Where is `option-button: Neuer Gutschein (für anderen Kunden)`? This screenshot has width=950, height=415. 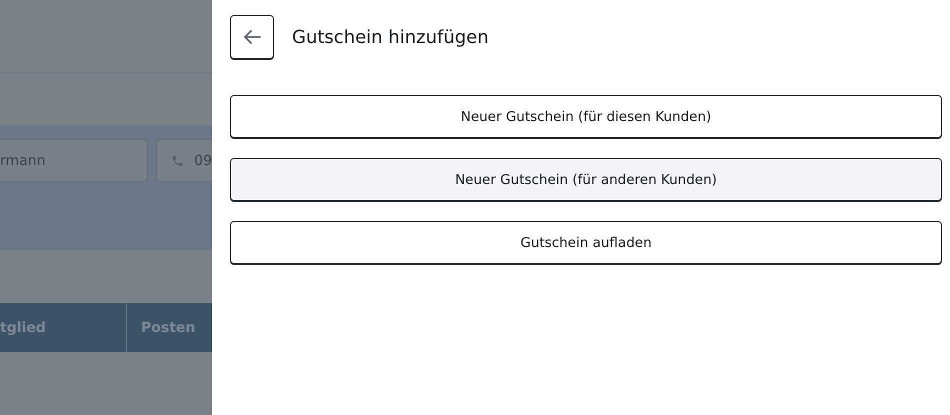 option-button: Neuer Gutschein (für anderen Kunden) is located at coordinates (586, 179).